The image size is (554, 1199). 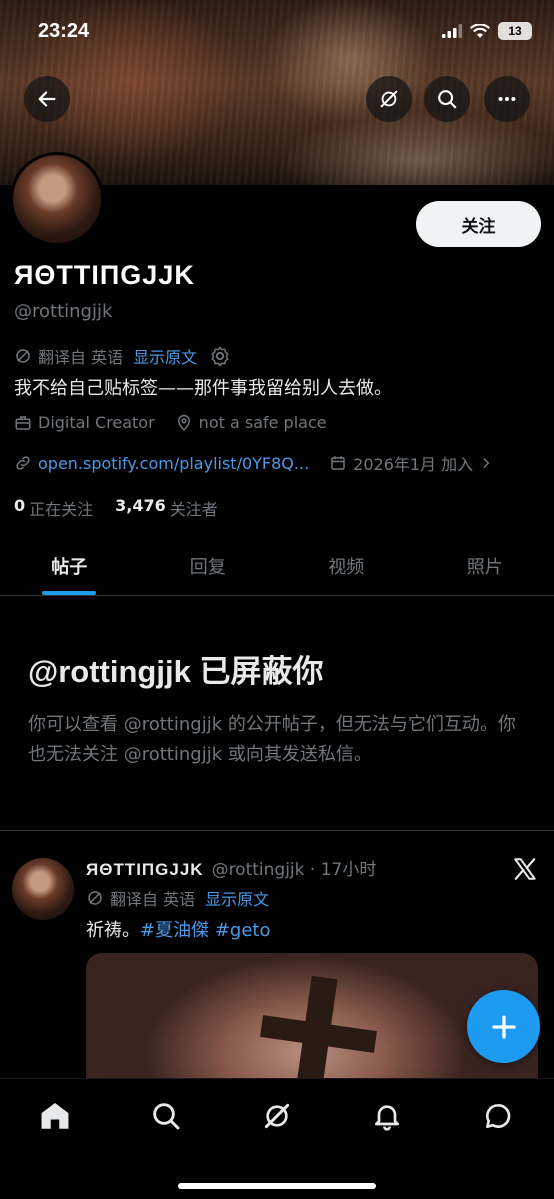 I want to click on home-icon, so click(x=55, y=1115).